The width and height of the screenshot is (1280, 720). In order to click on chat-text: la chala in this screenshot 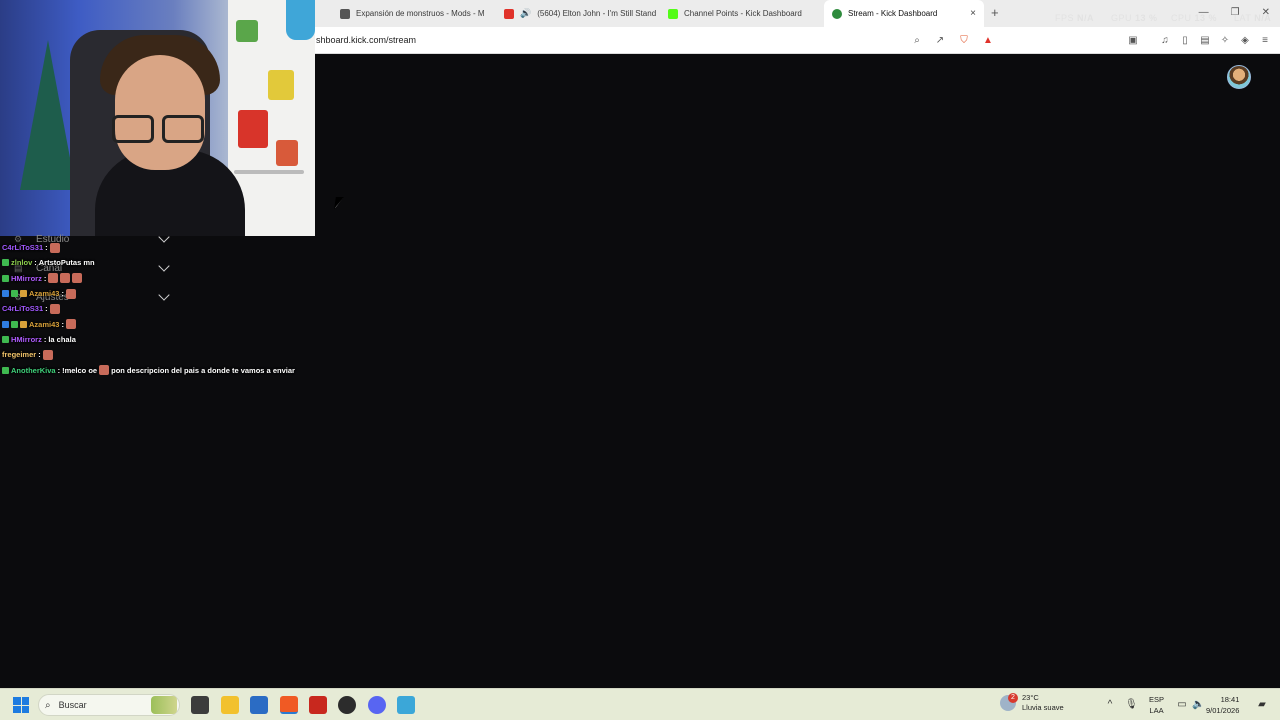, I will do `click(62, 339)`.